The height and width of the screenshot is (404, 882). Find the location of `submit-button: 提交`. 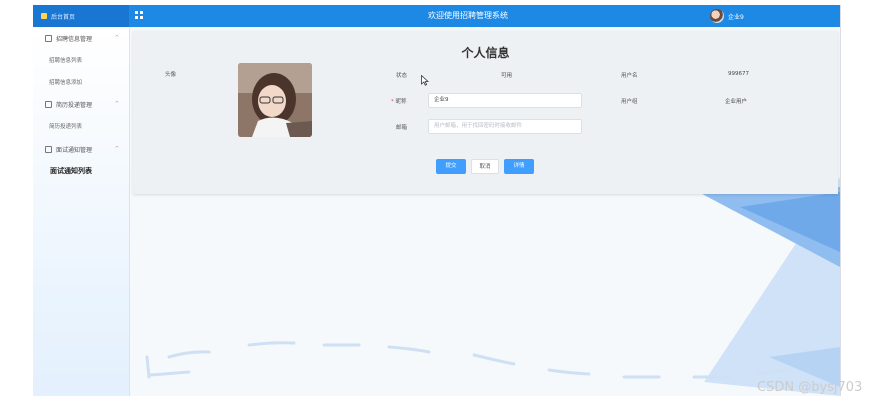

submit-button: 提交 is located at coordinates (451, 166).